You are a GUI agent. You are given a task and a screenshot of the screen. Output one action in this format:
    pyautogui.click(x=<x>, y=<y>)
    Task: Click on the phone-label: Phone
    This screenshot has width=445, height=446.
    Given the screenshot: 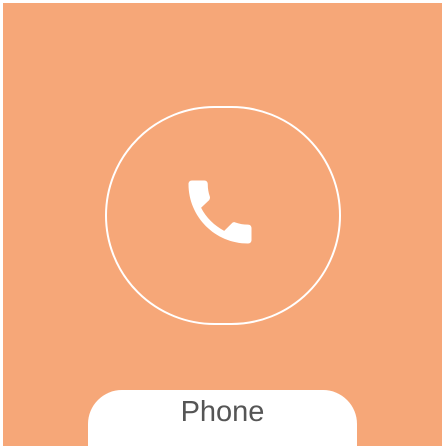 What is the action you would take?
    pyautogui.click(x=222, y=418)
    